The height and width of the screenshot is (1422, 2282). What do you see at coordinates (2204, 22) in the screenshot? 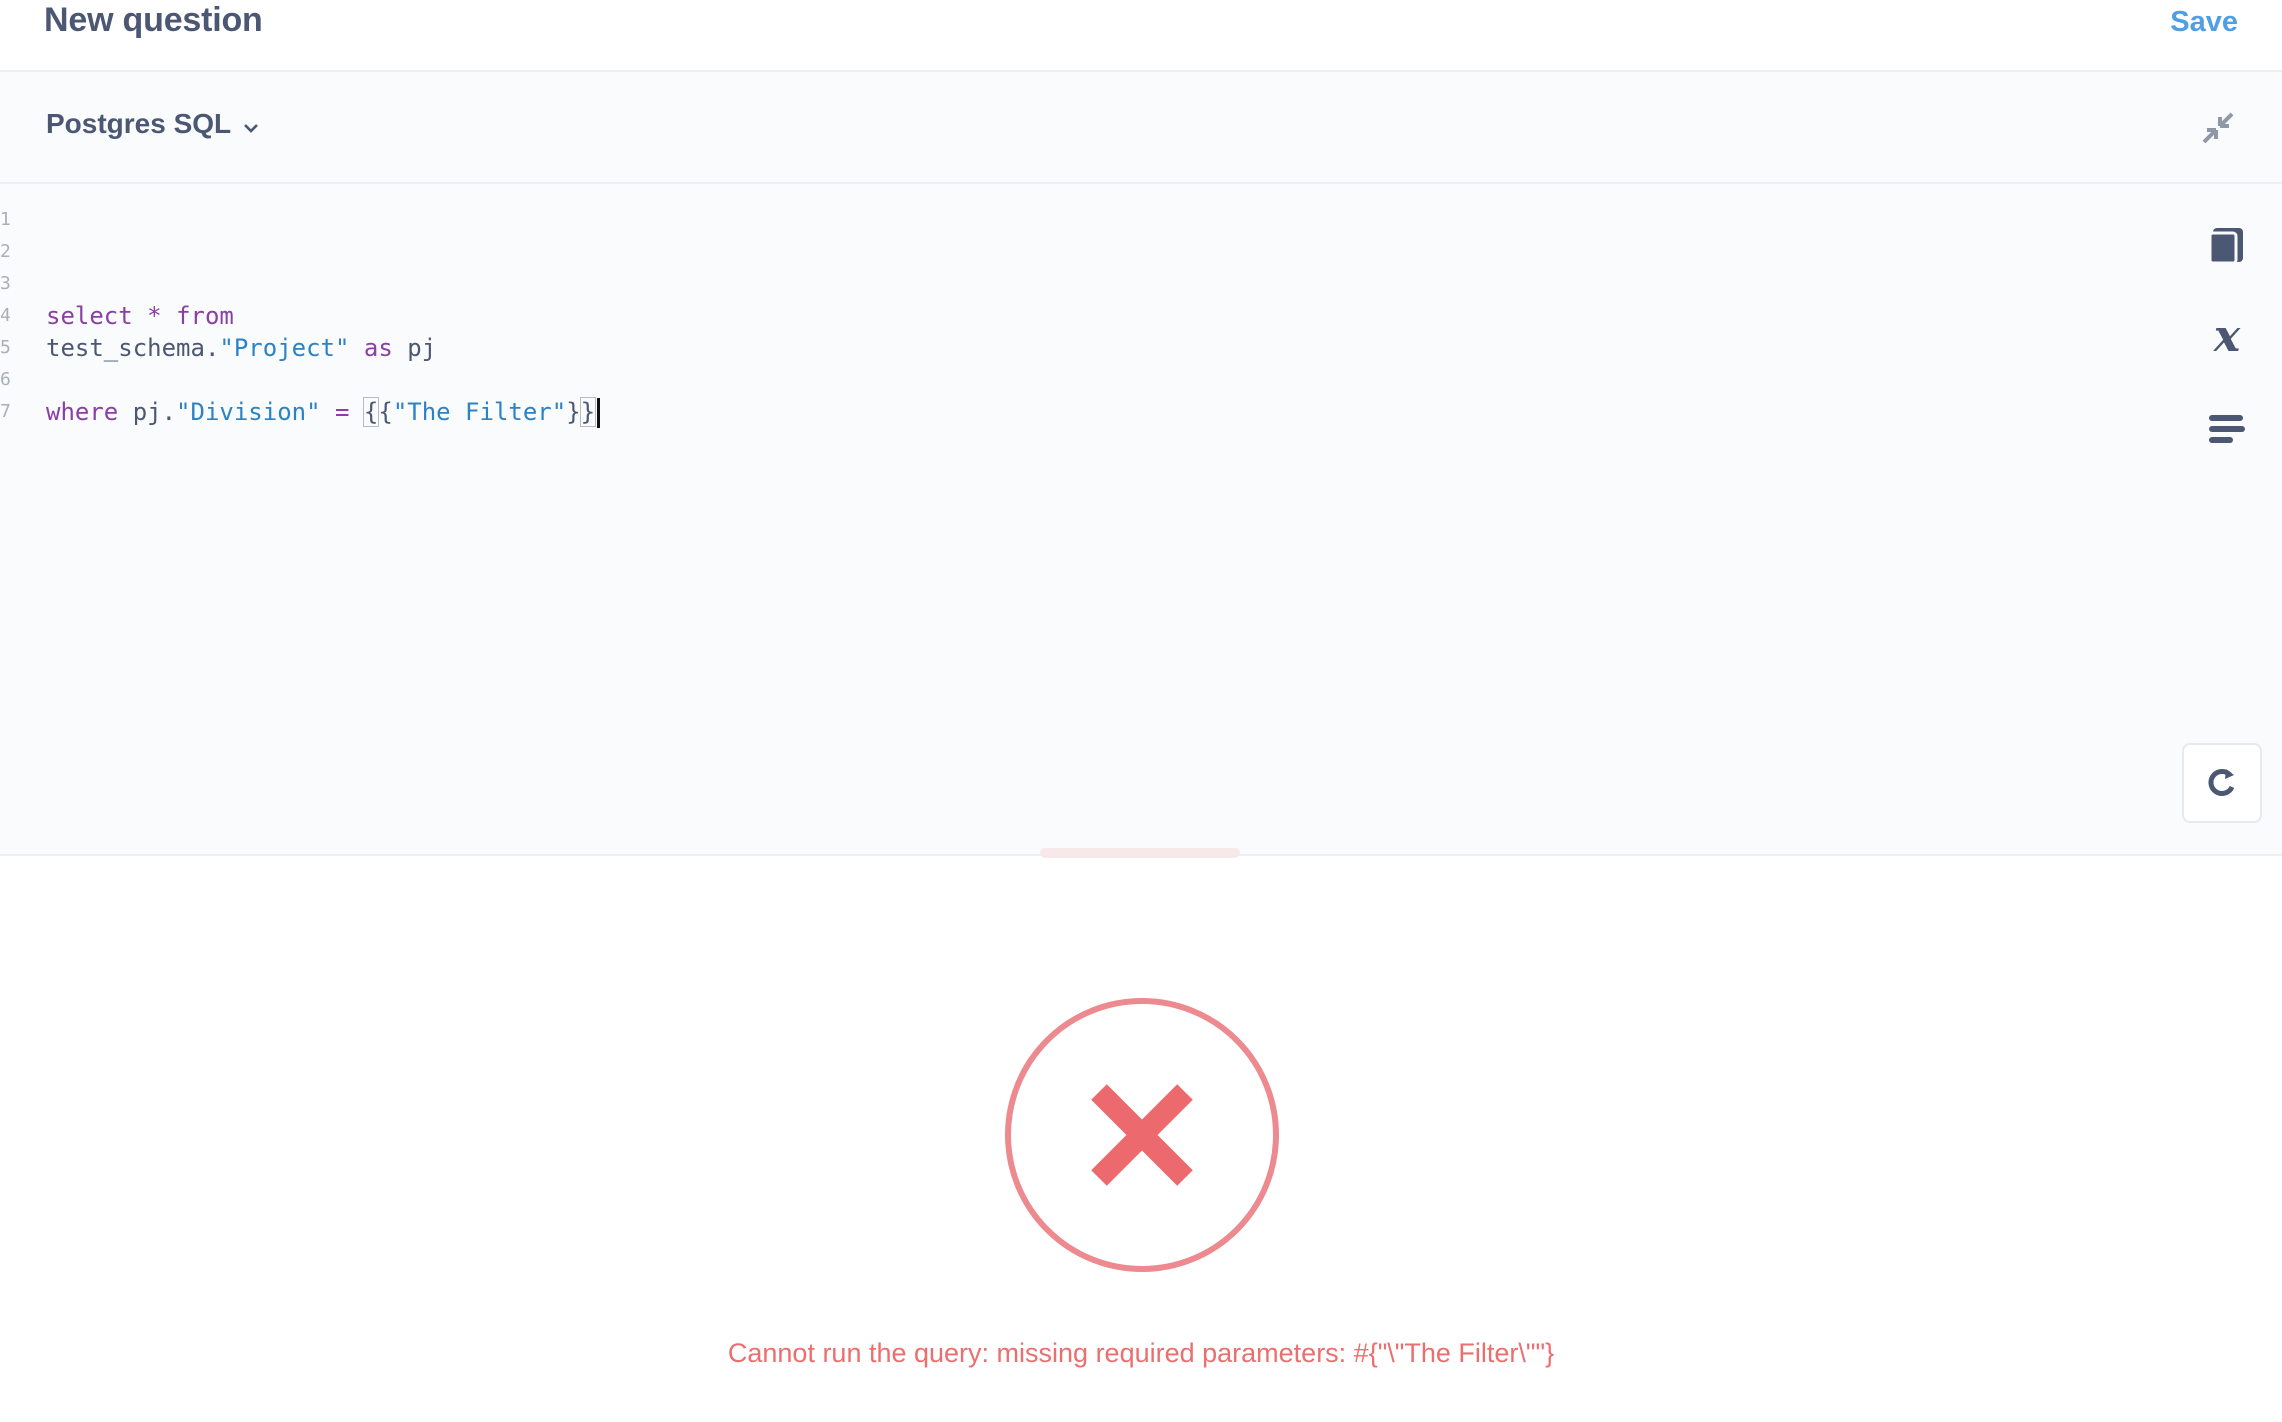
I see `save-button: Save` at bounding box center [2204, 22].